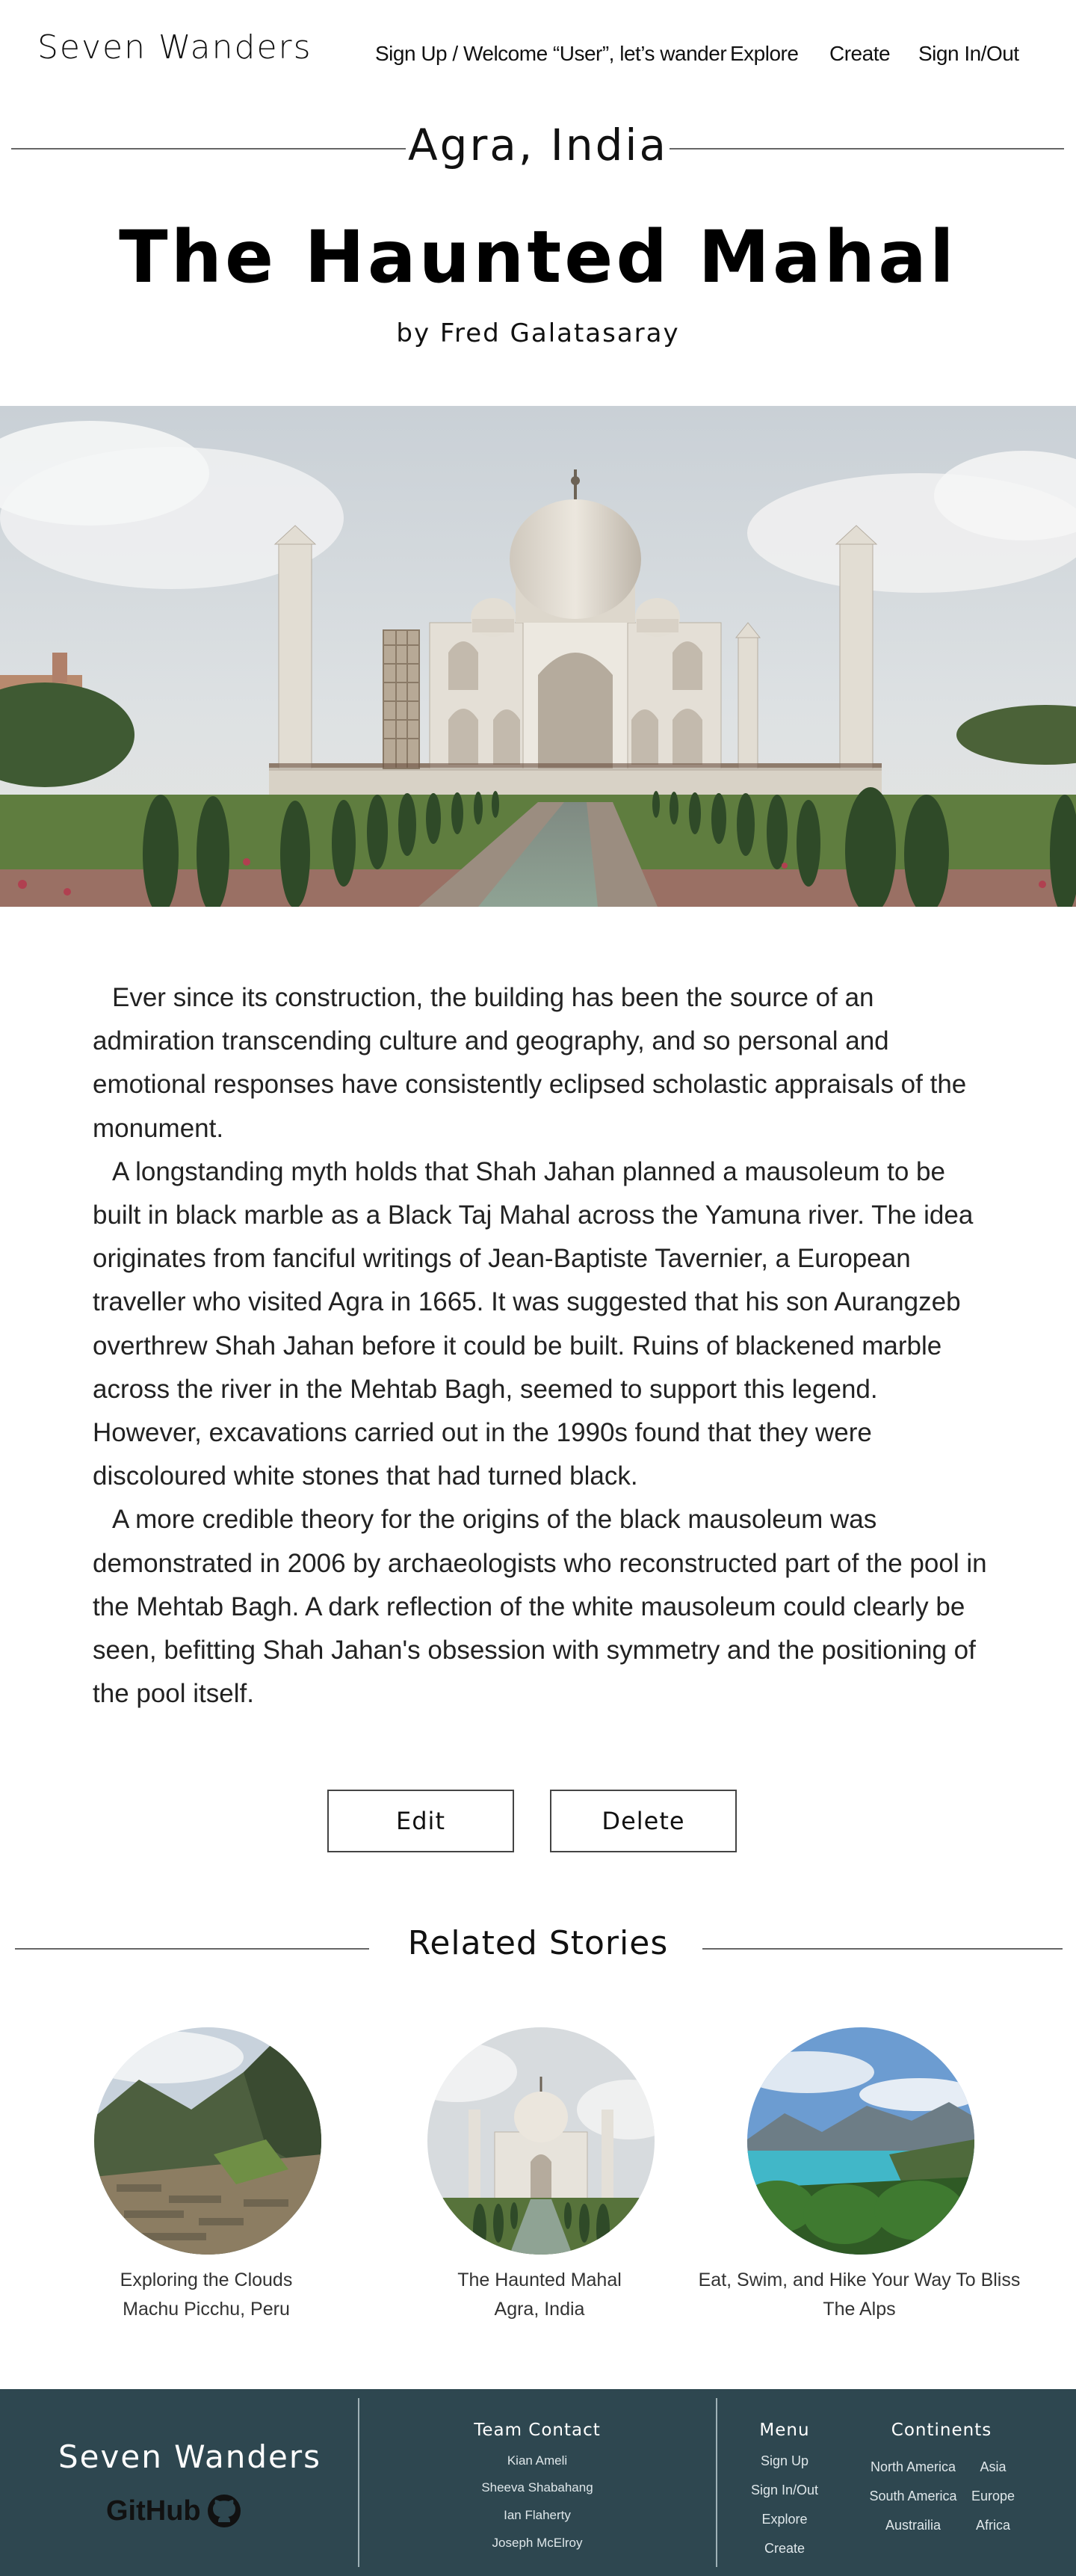 This screenshot has height=2576, width=1076. I want to click on nav-explore: Explore, so click(765, 54).